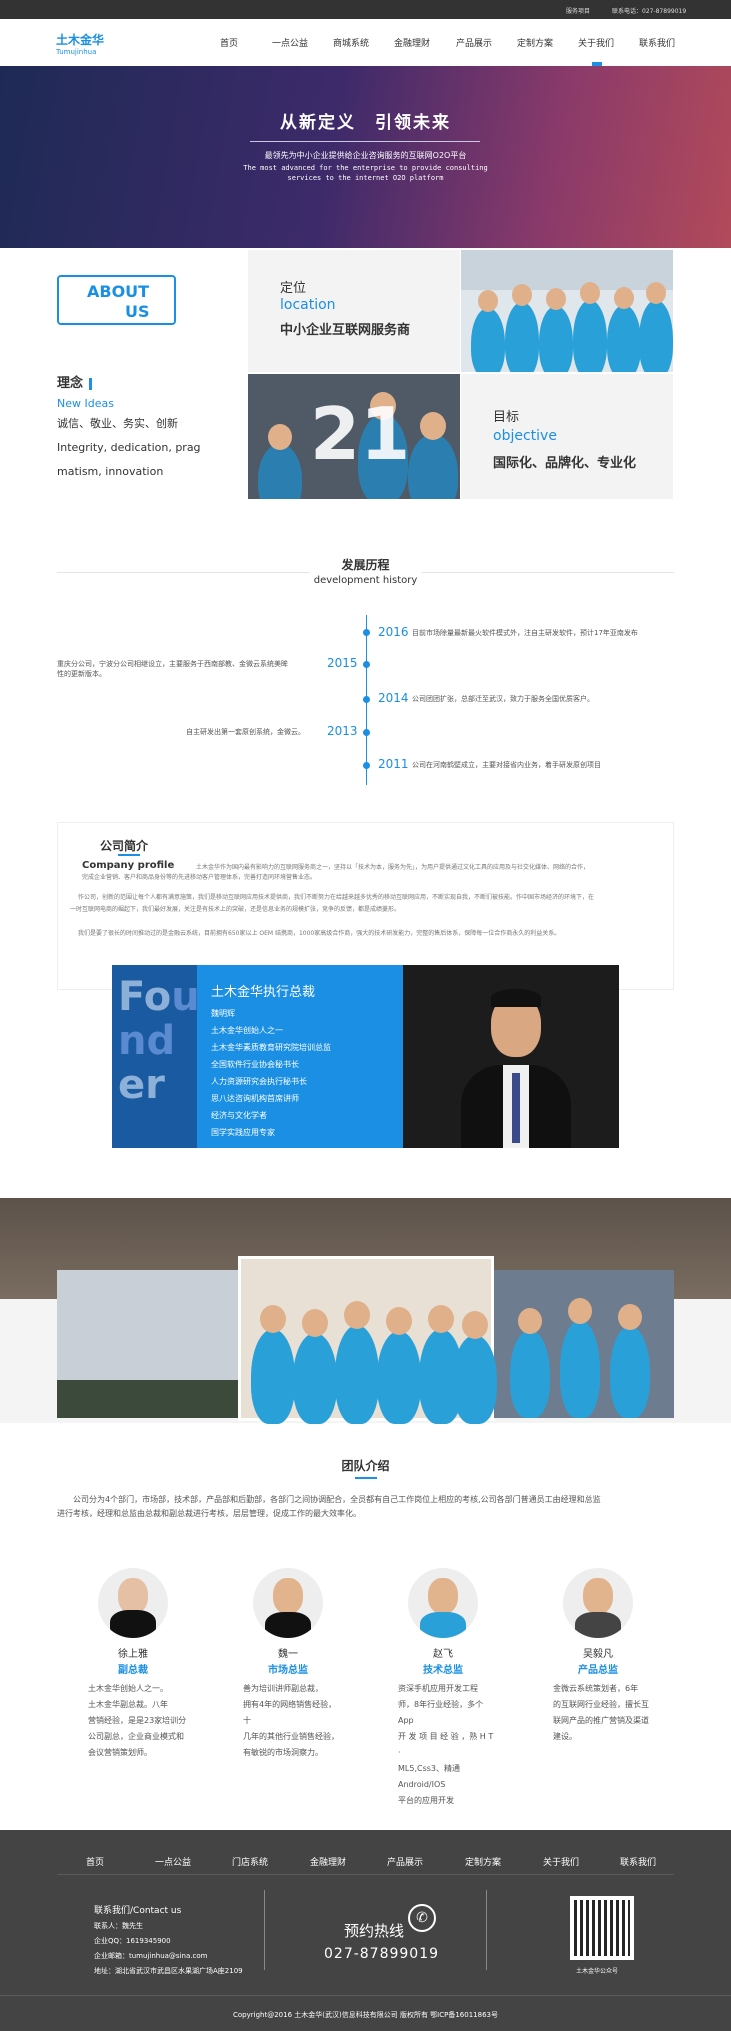 The width and height of the screenshot is (731, 2031). What do you see at coordinates (365, 580) in the screenshot?
I see `history-subtitle: development history` at bounding box center [365, 580].